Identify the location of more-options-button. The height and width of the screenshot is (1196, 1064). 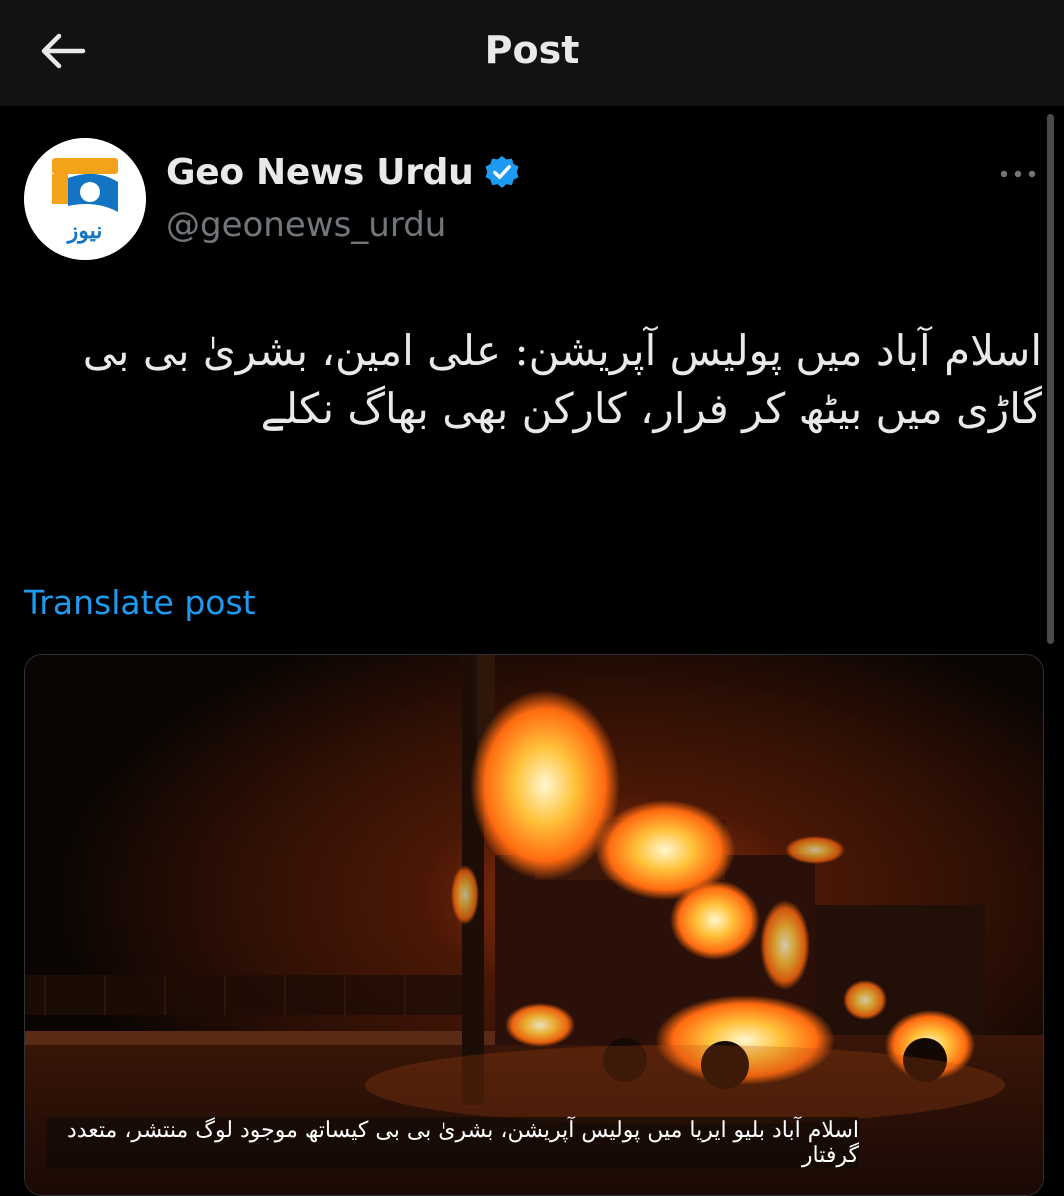
(1018, 174).